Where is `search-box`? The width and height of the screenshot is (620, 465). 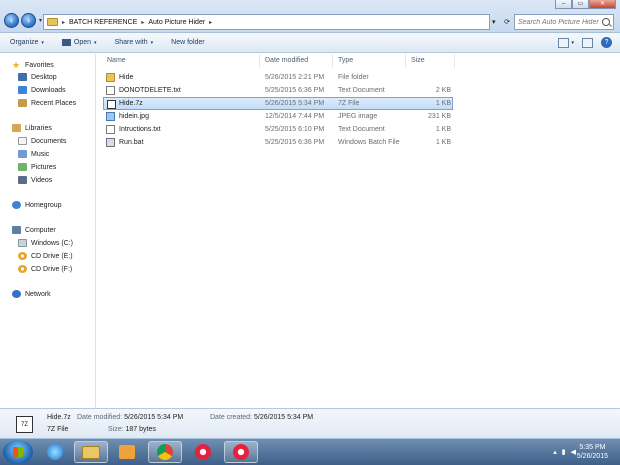 search-box is located at coordinates (564, 22).